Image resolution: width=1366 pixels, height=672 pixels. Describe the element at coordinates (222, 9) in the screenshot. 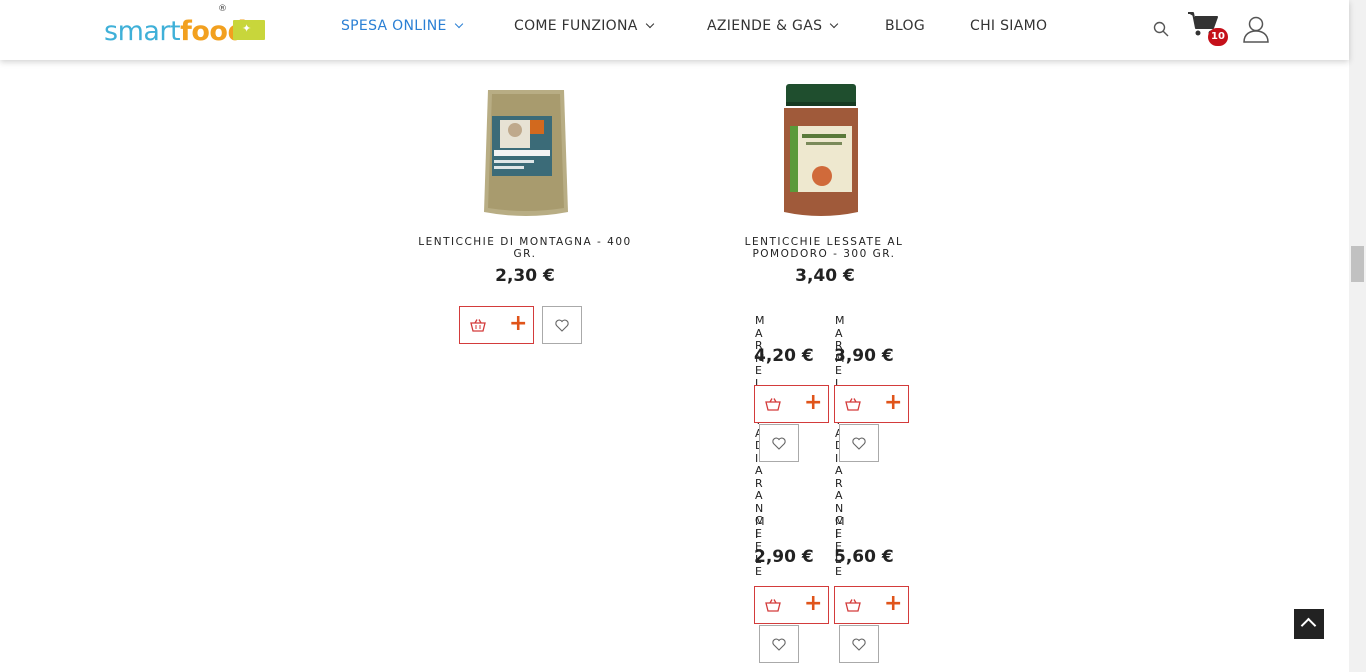

I see `registered-mark: ®` at that location.